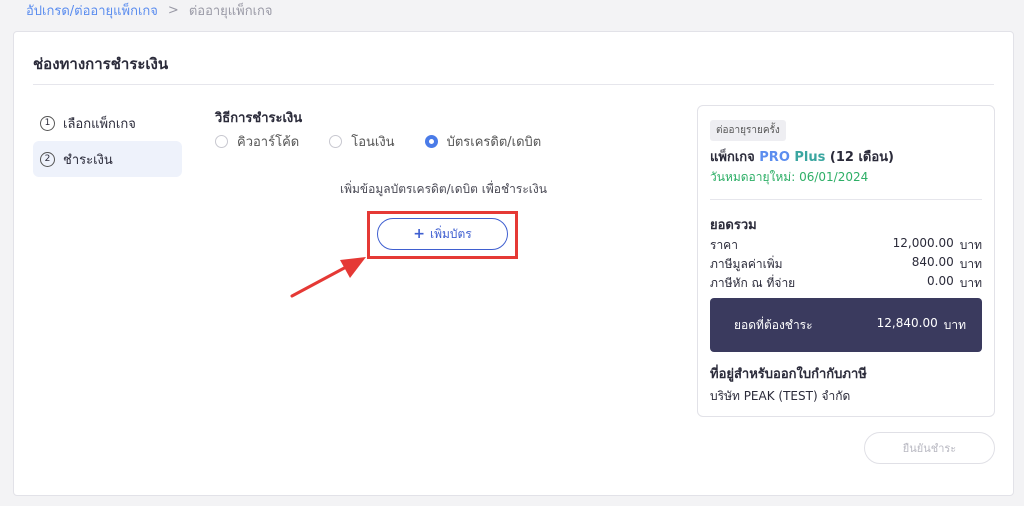  What do you see at coordinates (92, 10) in the screenshot?
I see `breadcrumb-link-upgrade: อัปเกรด/ต่ออายุแพ็กเกจ` at bounding box center [92, 10].